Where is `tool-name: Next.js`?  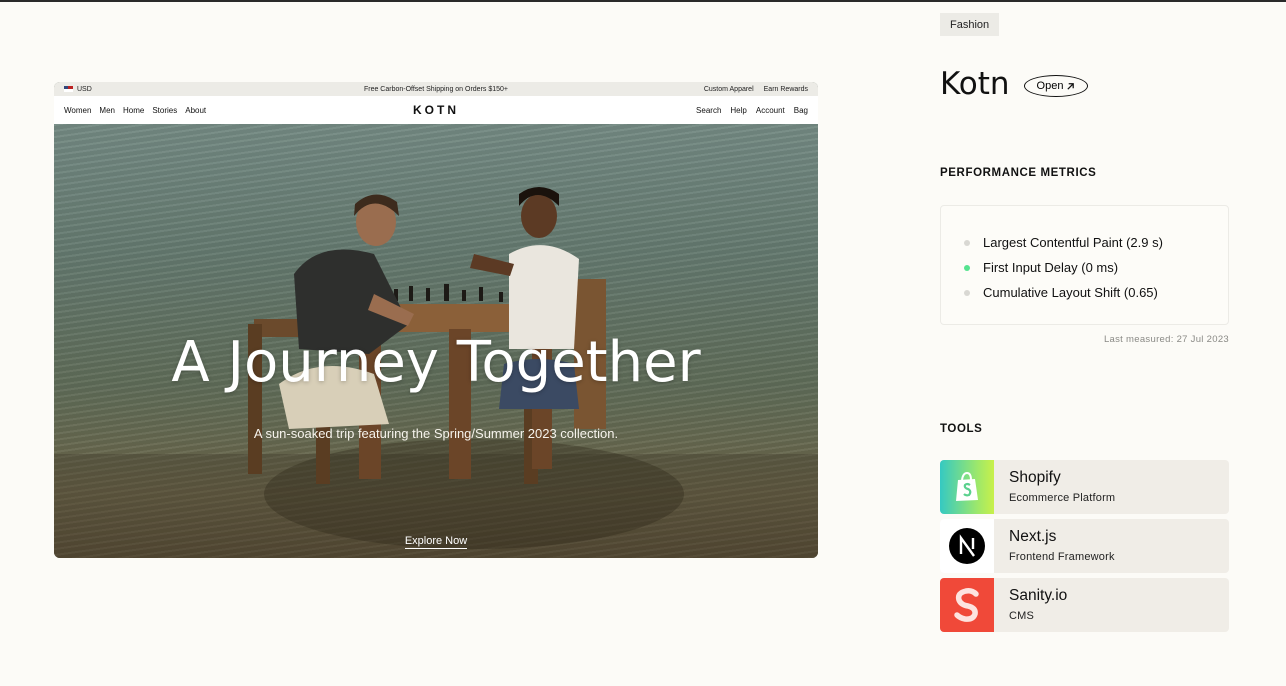
tool-name: Next.js is located at coordinates (1033, 536).